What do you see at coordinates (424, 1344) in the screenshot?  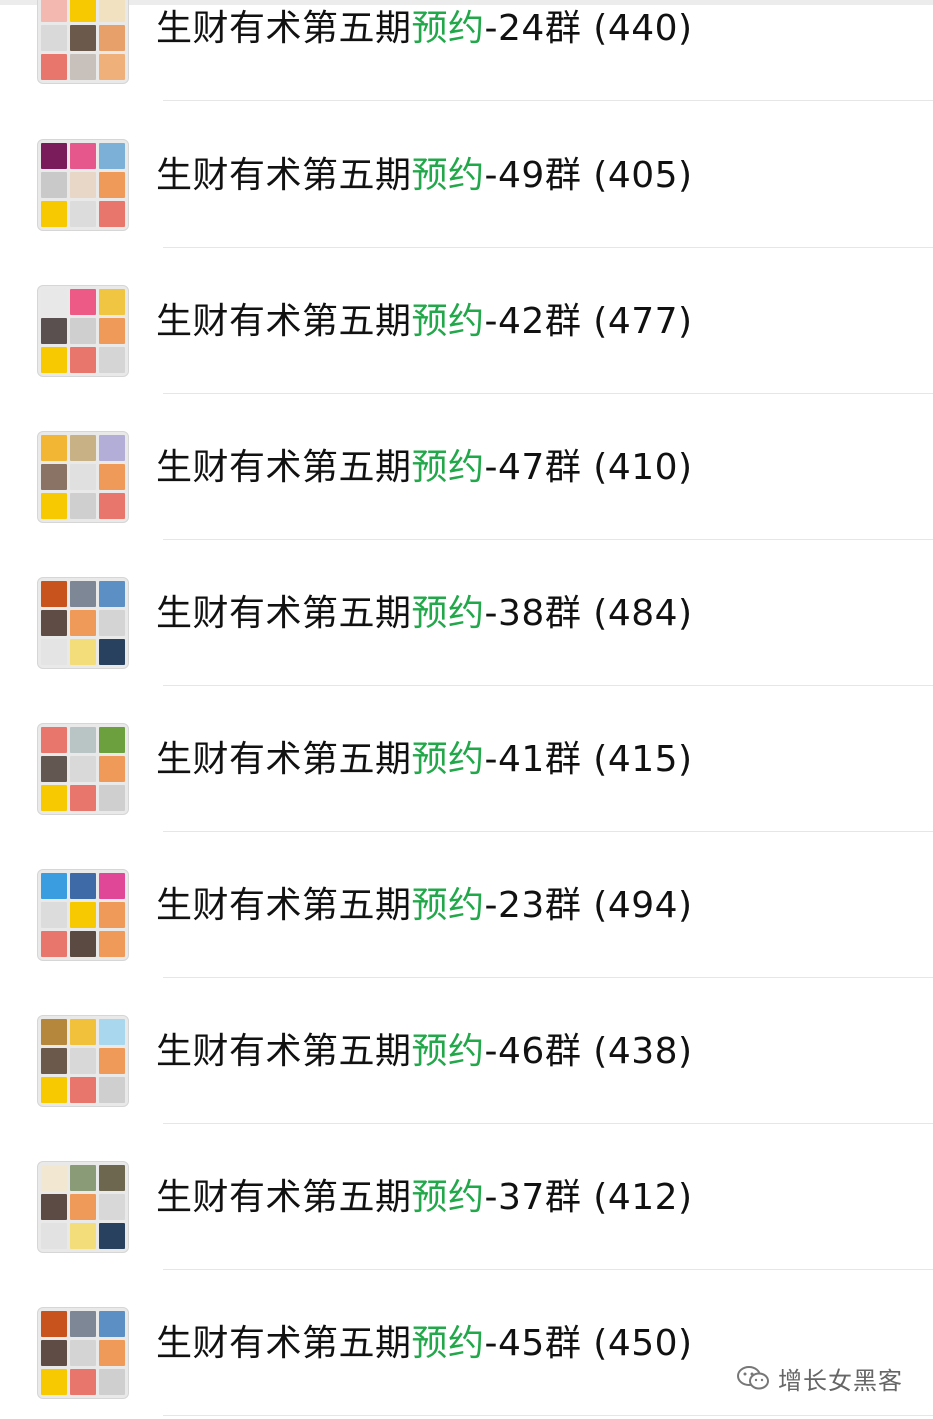 I see `group-name: 生财有术第五期预约-45群 (450)` at bounding box center [424, 1344].